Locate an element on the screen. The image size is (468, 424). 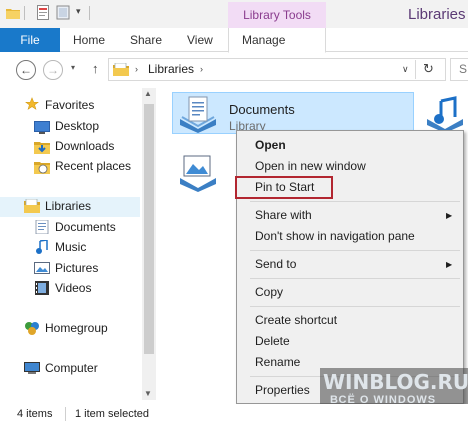
menu-item-delete: Delete is located at coordinates (272, 341).